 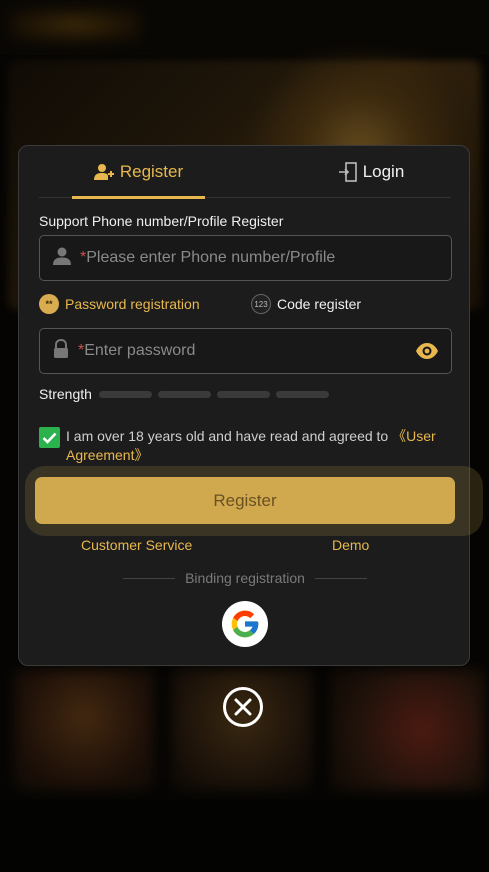 What do you see at coordinates (347, 172) in the screenshot?
I see `login-door-icon` at bounding box center [347, 172].